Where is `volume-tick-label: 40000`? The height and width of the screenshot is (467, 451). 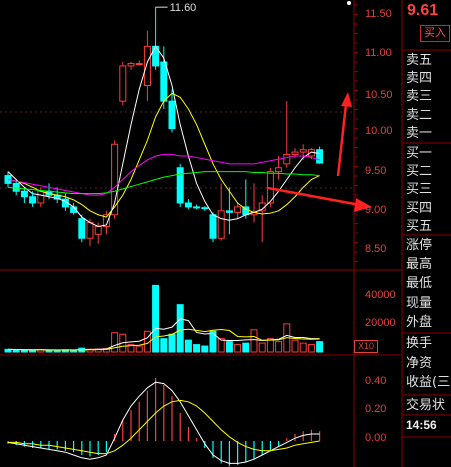 volume-tick-label: 40000 is located at coordinates (380, 295).